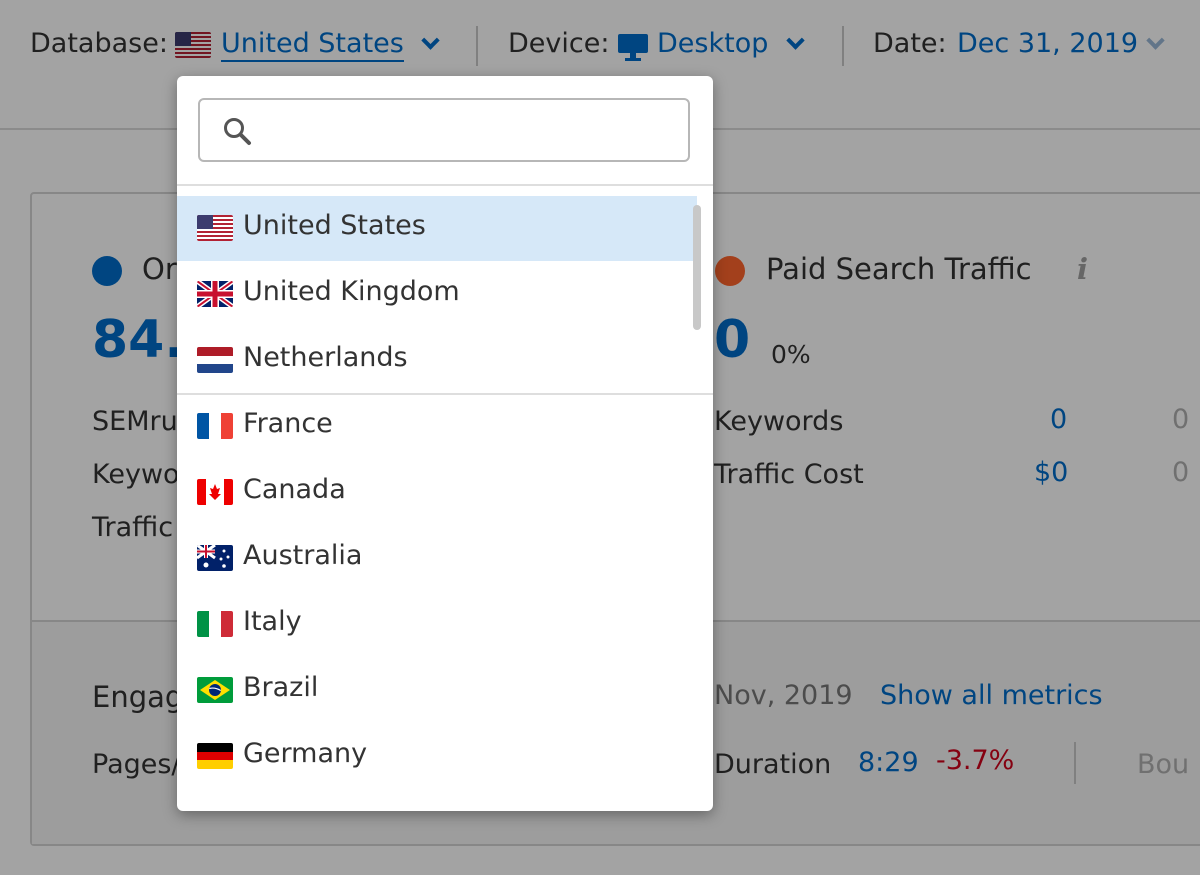 The width and height of the screenshot is (1200, 875). I want to click on fr-flag-icon, so click(215, 426).